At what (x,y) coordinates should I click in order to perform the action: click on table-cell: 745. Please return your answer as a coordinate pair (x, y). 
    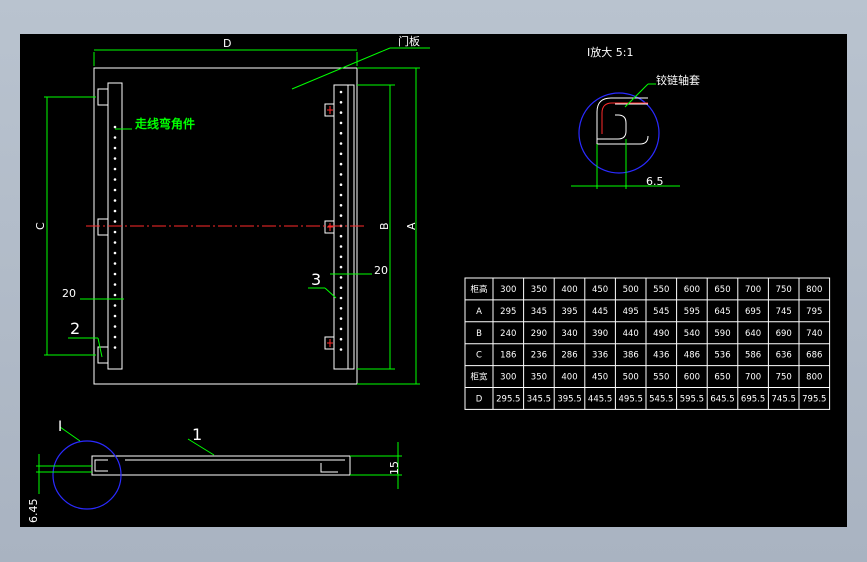
    Looking at the image, I should click on (784, 312).